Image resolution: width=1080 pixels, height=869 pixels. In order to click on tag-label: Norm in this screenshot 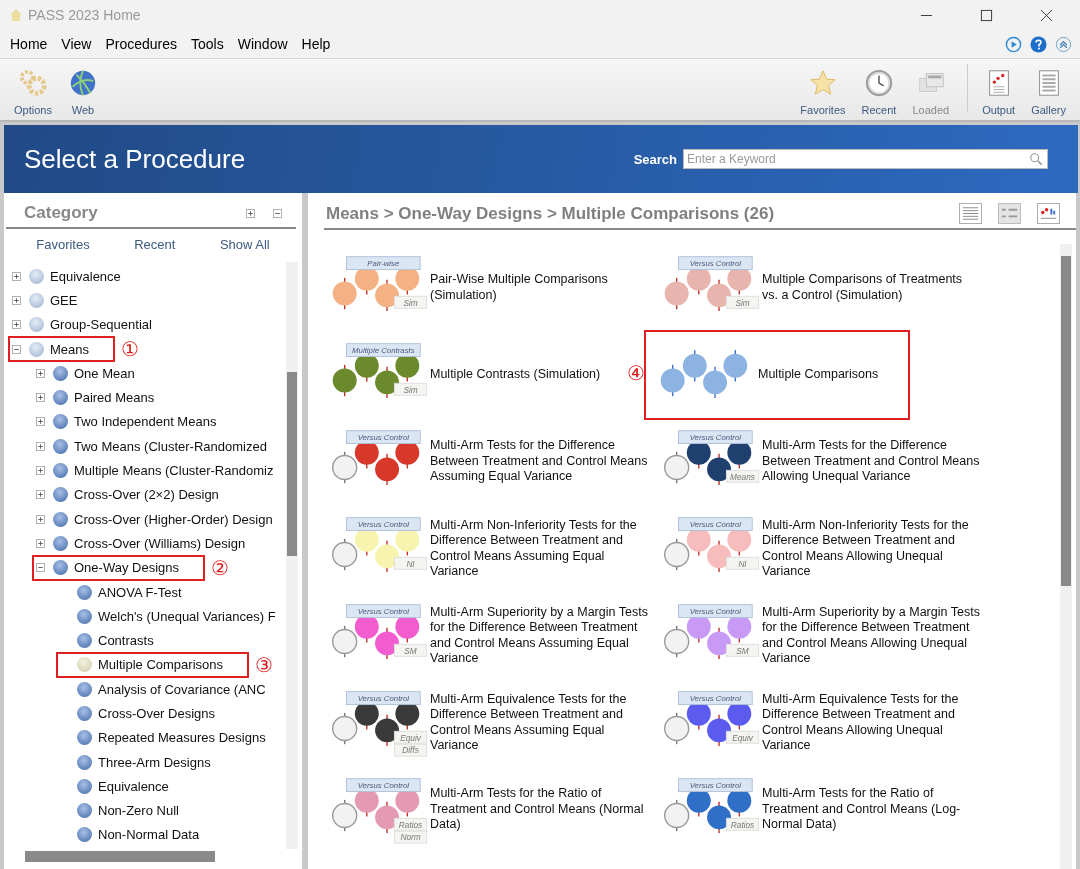, I will do `click(410, 837)`.